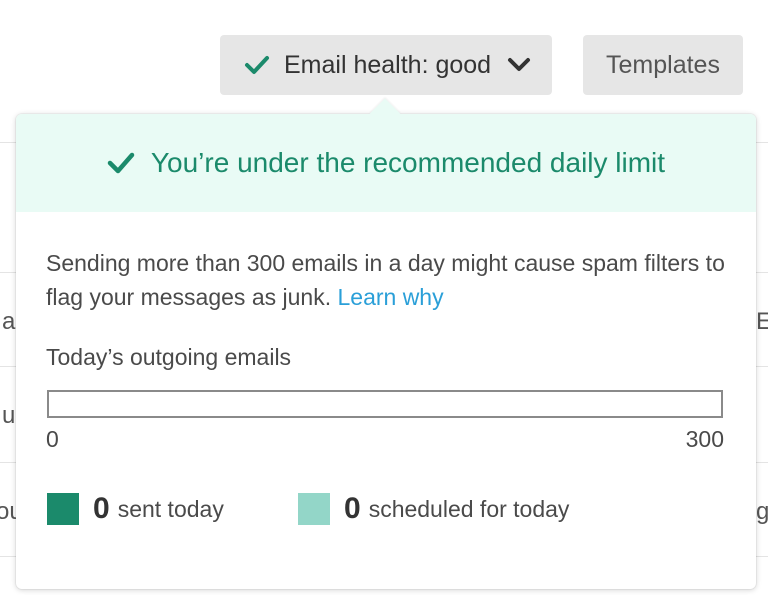 The width and height of the screenshot is (768, 595). What do you see at coordinates (314, 509) in the screenshot?
I see `scheduled-swatch` at bounding box center [314, 509].